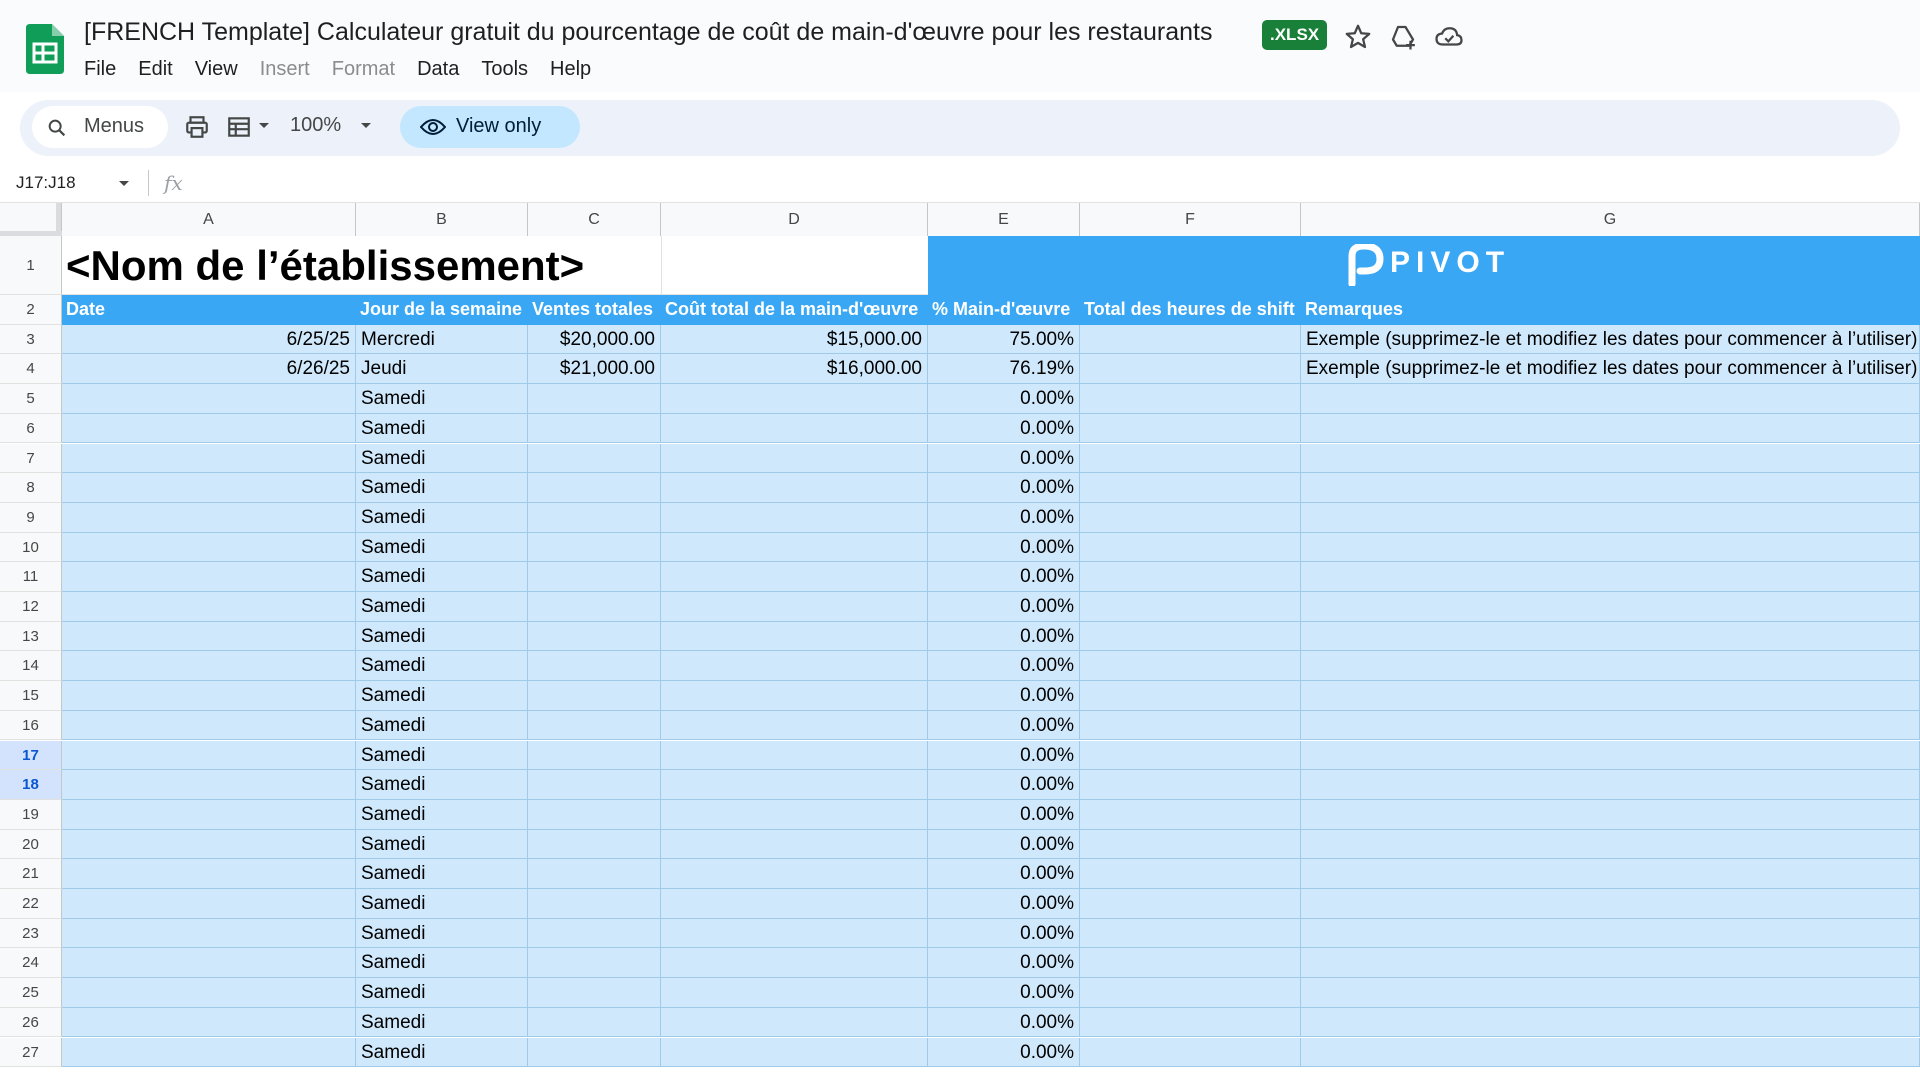  Describe the element at coordinates (264, 126) in the screenshot. I see `caret-down-icon` at that location.